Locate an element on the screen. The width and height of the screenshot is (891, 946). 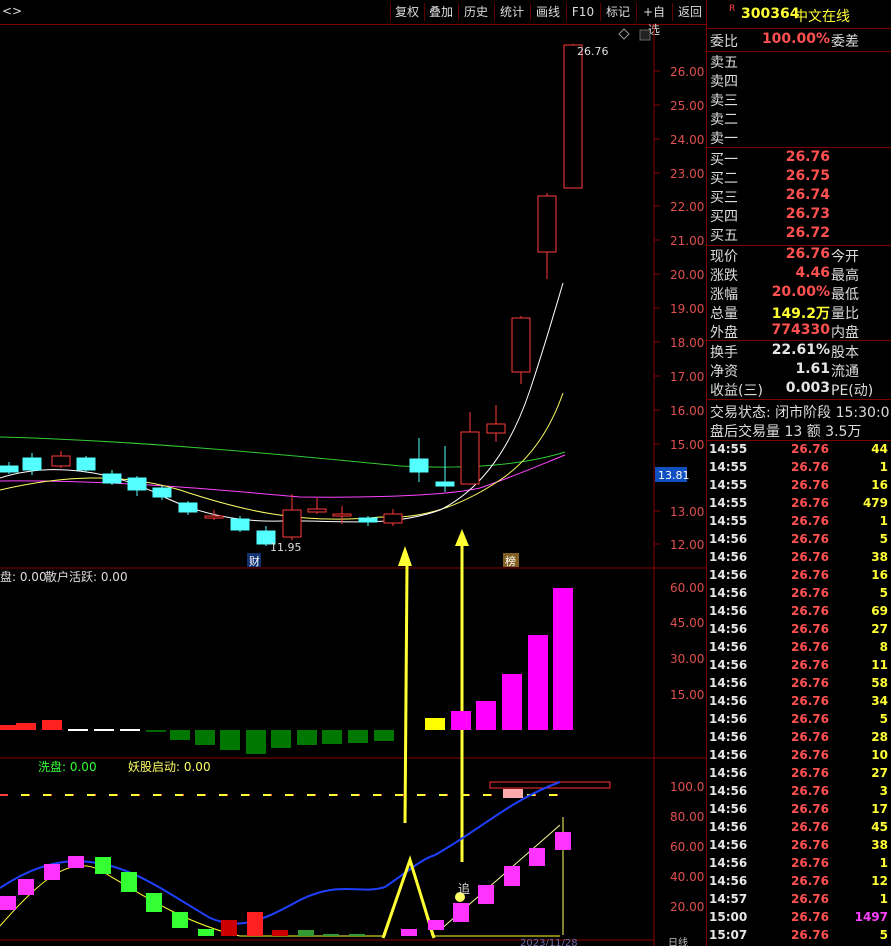
button-f10: F10 is located at coordinates (582, 12).